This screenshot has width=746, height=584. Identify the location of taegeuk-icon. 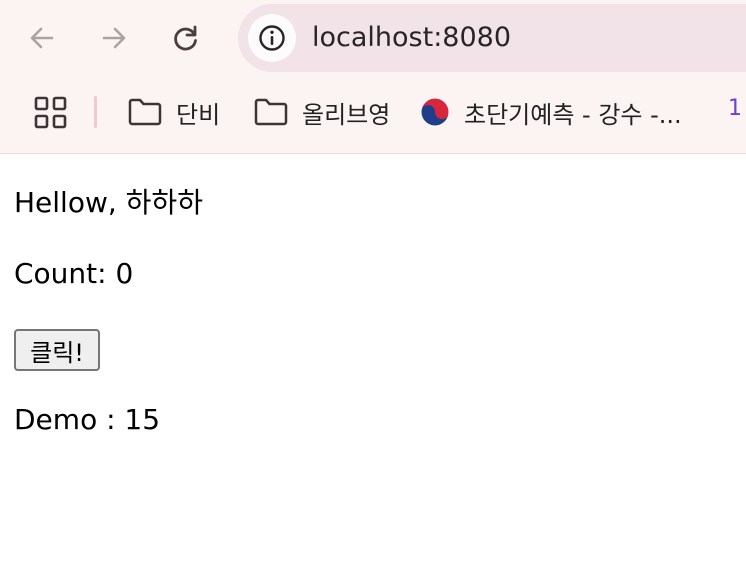
(435, 112).